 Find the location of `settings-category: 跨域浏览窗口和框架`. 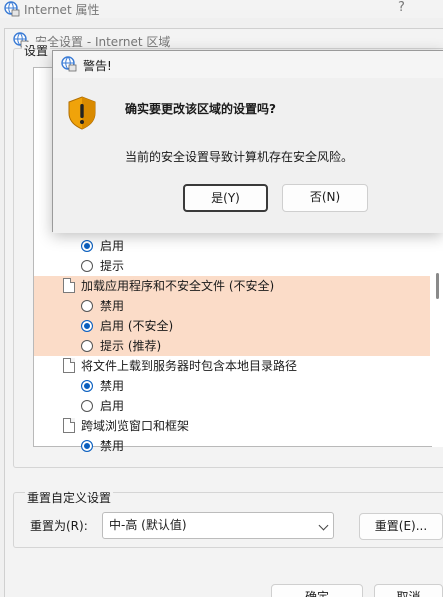

settings-category: 跨域浏览窗口和框架 is located at coordinates (232, 426).